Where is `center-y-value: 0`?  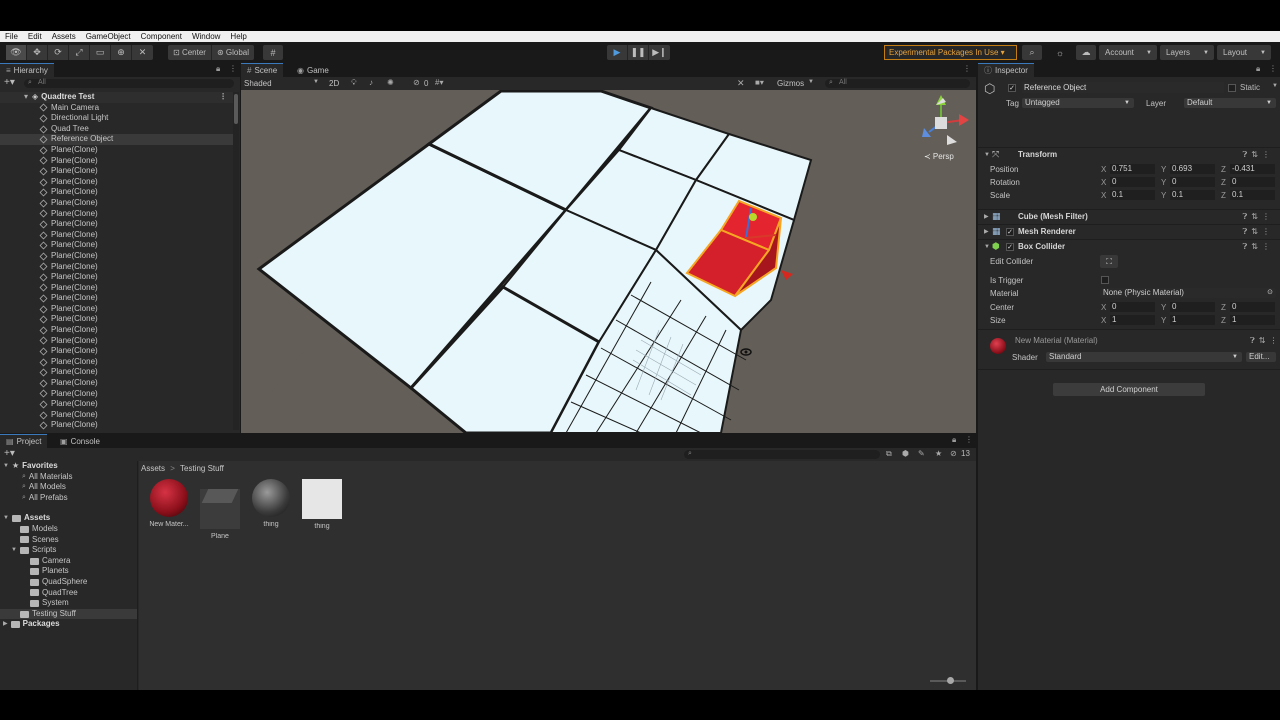 center-y-value: 0 is located at coordinates (1192, 307).